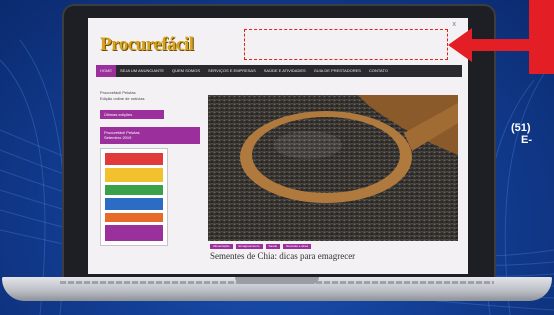  I want to click on ad-banner-slot, so click(346, 44).